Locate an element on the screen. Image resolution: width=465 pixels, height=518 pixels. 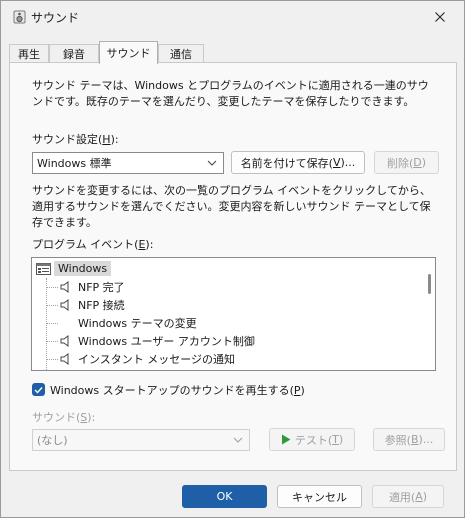
delete-button: 削除(D) is located at coordinates (406, 162).